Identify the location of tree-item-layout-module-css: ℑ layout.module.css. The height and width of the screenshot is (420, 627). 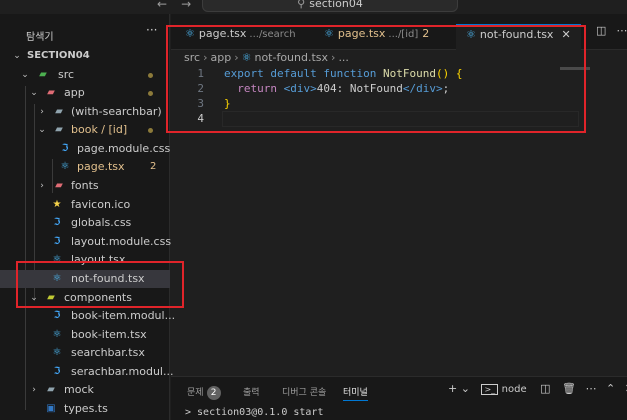
(86, 242).